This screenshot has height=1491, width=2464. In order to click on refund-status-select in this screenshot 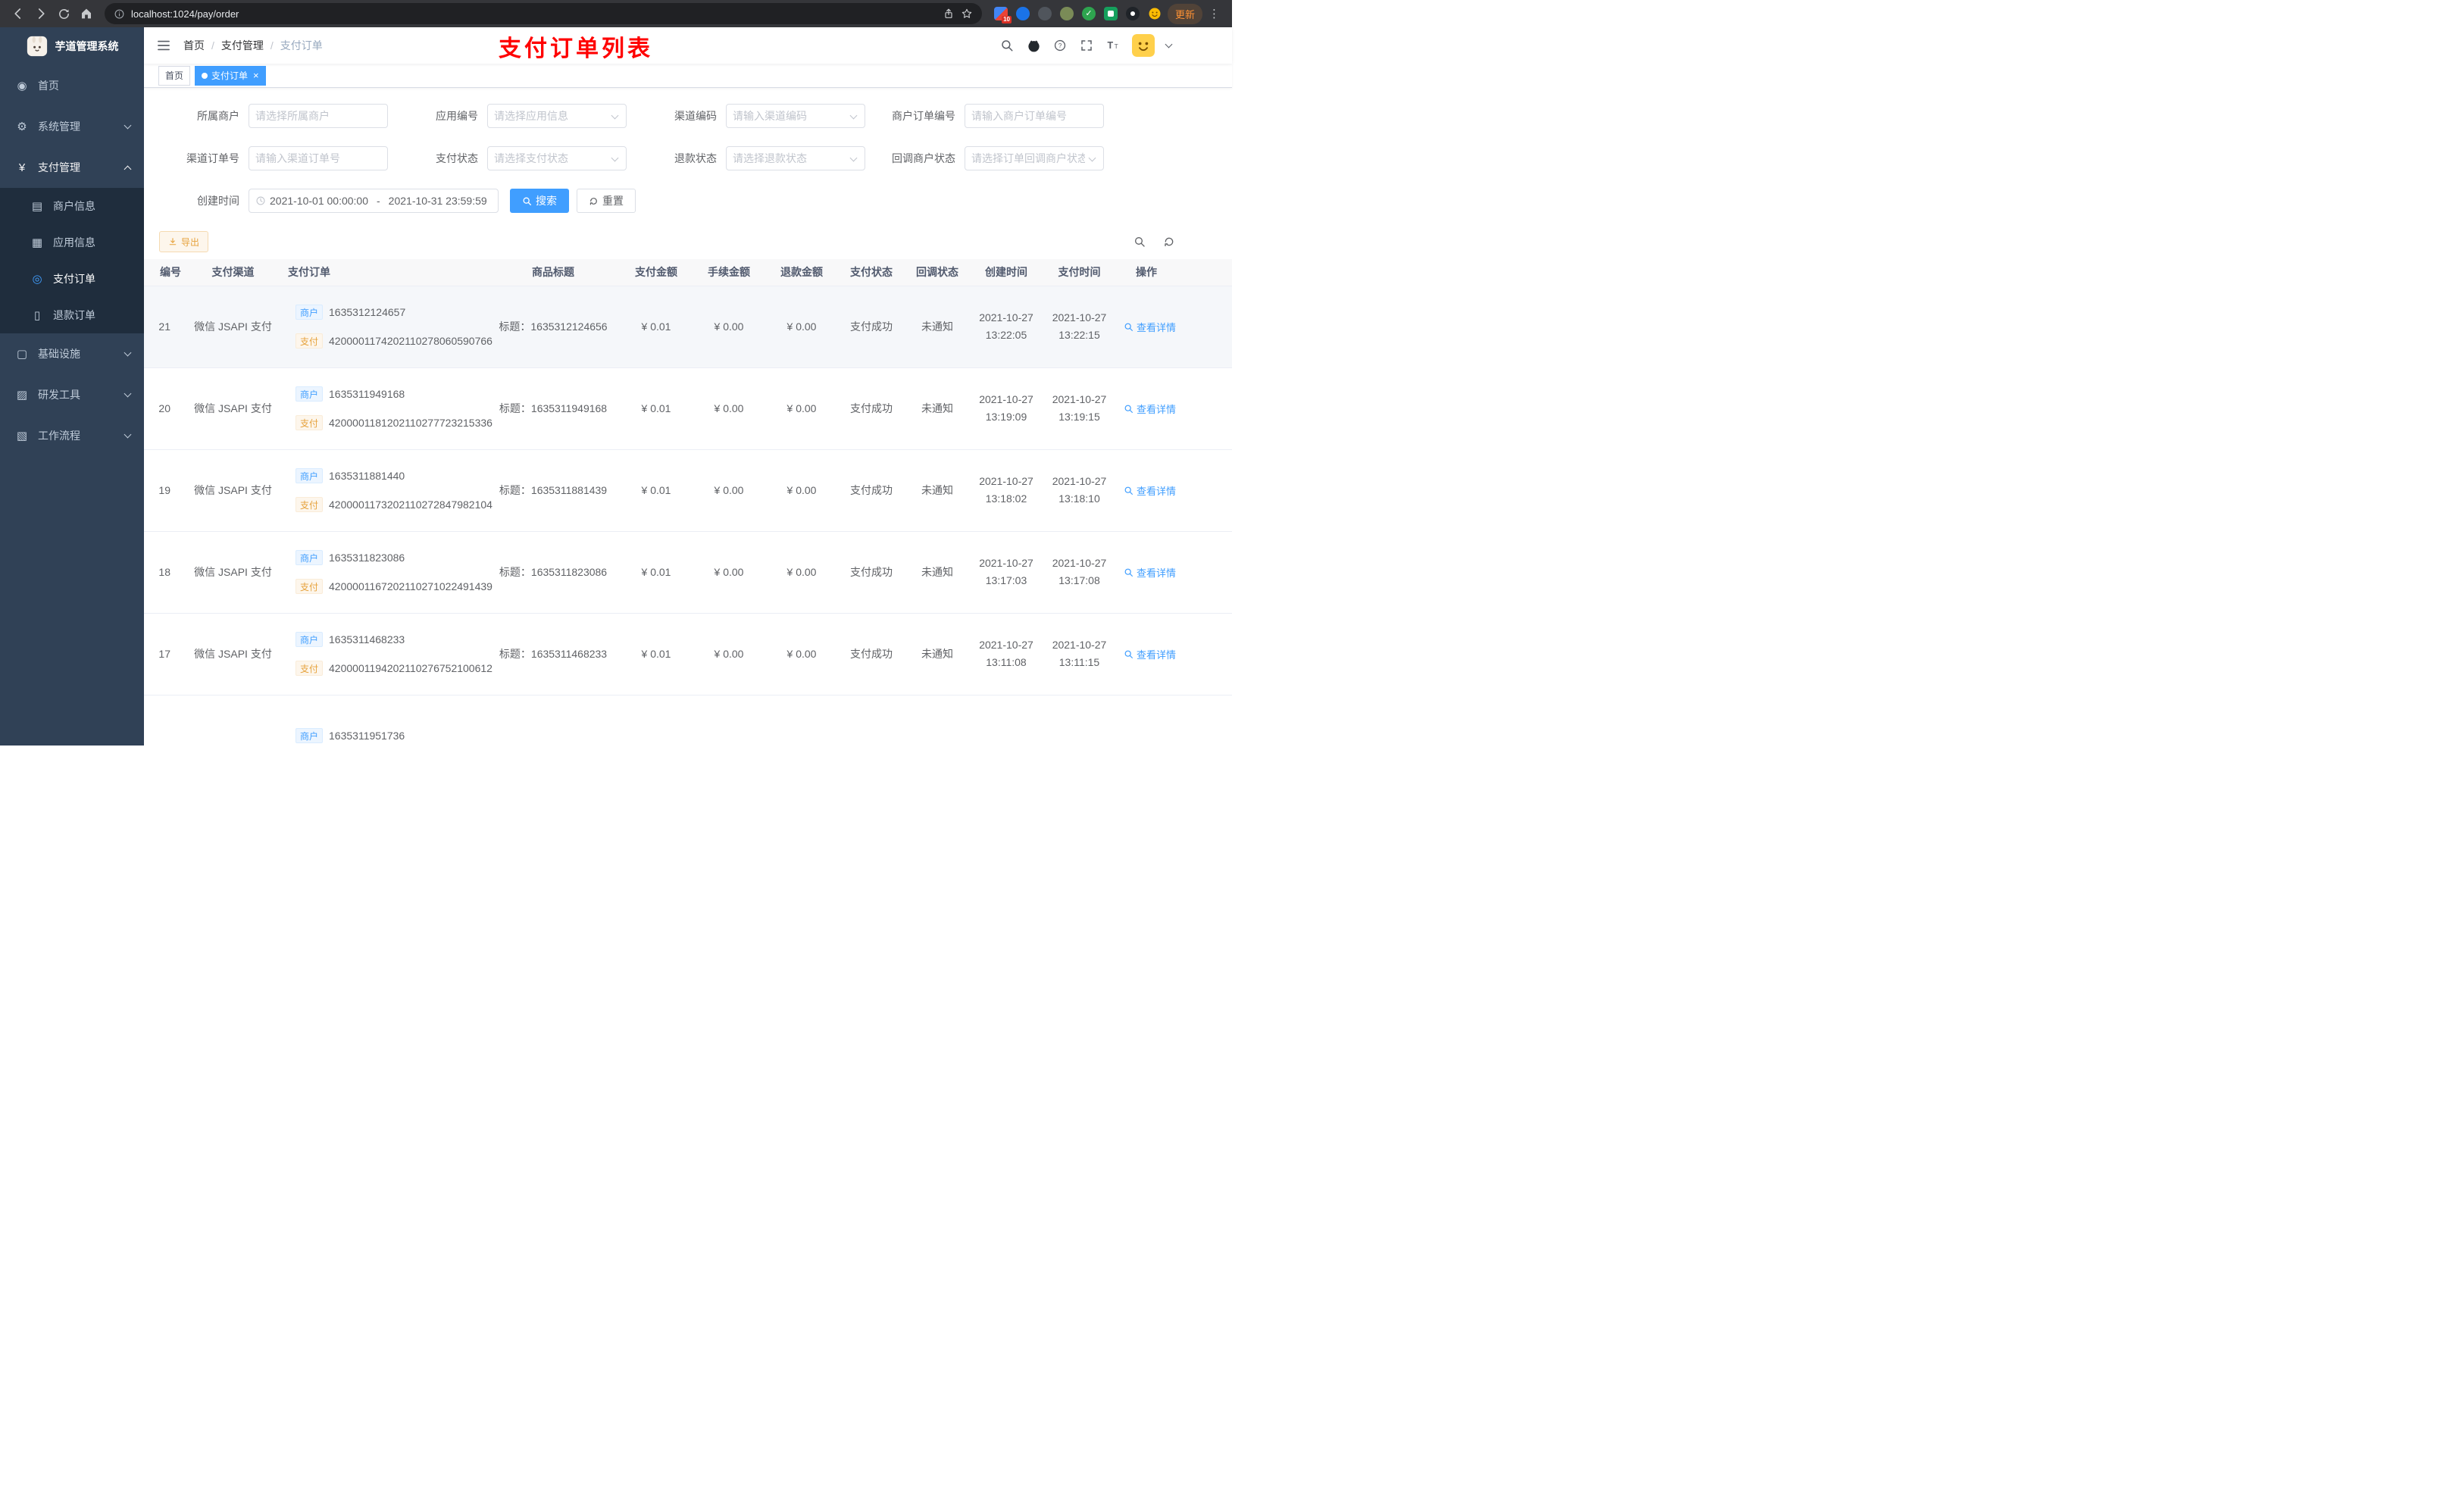, I will do `click(795, 158)`.